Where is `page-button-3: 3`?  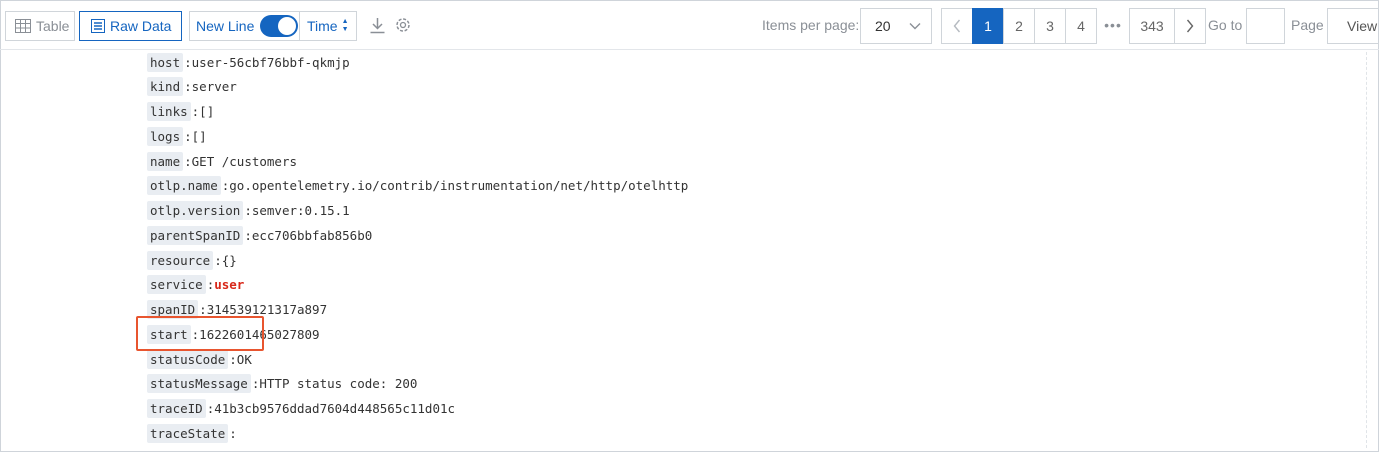
page-button-3: 3 is located at coordinates (1050, 26).